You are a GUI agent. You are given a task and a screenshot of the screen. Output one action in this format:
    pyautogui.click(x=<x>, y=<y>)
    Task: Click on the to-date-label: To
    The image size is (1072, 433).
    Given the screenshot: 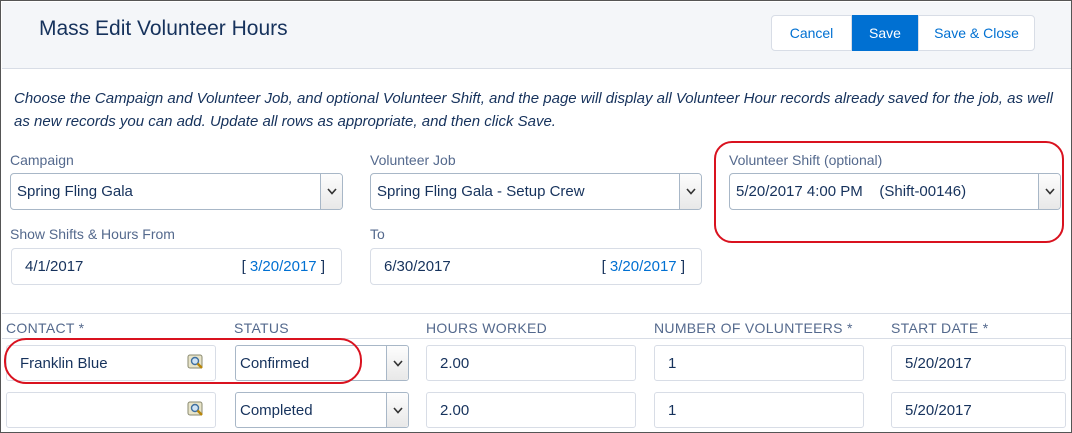 What is the action you would take?
    pyautogui.click(x=377, y=234)
    